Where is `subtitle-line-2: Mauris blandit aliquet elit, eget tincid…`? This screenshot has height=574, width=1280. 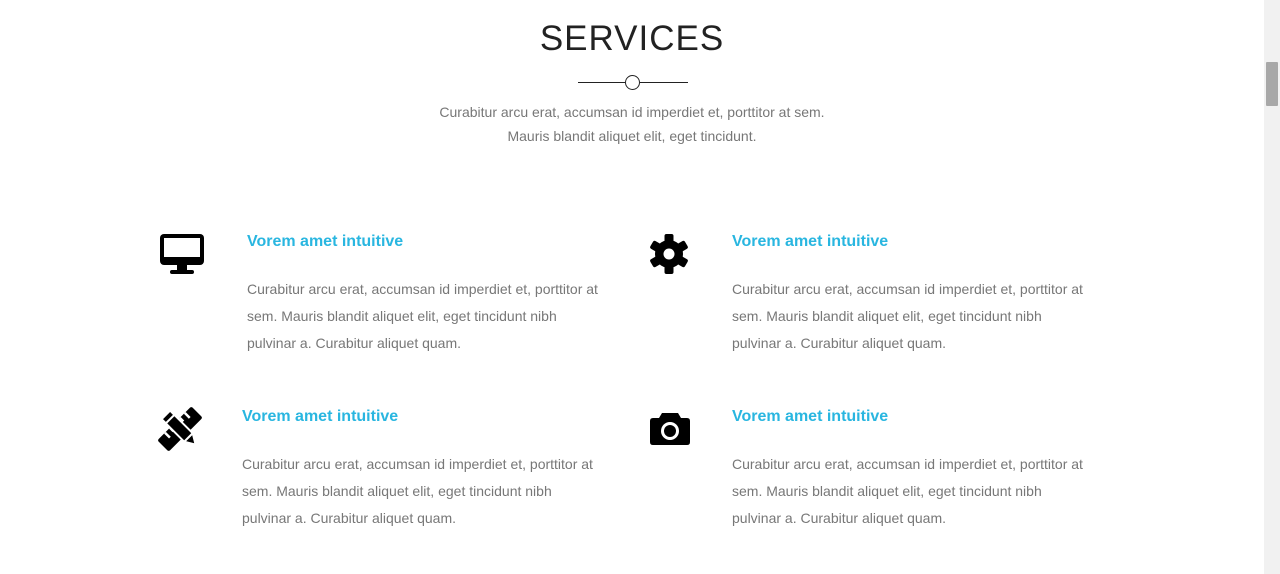 subtitle-line-2: Mauris blandit aliquet elit, eget tincid… is located at coordinates (632, 136).